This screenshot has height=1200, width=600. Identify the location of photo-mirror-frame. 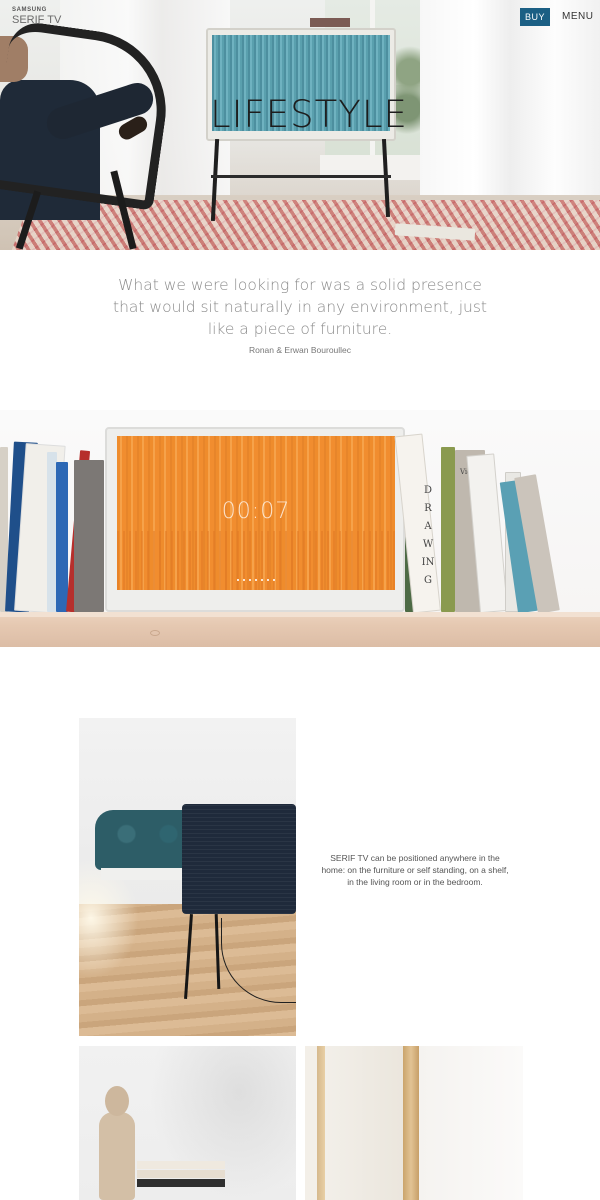
(414, 1123).